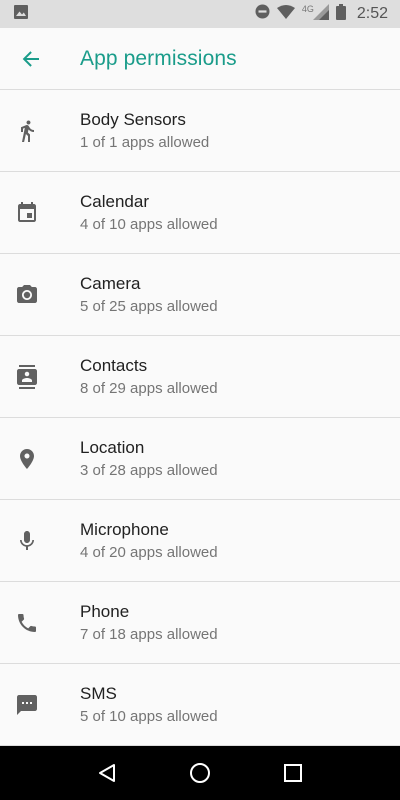 Image resolution: width=400 pixels, height=800 pixels. What do you see at coordinates (149, 458) in the screenshot?
I see `list-item-text: Location 3 of 28 apps allowed` at bounding box center [149, 458].